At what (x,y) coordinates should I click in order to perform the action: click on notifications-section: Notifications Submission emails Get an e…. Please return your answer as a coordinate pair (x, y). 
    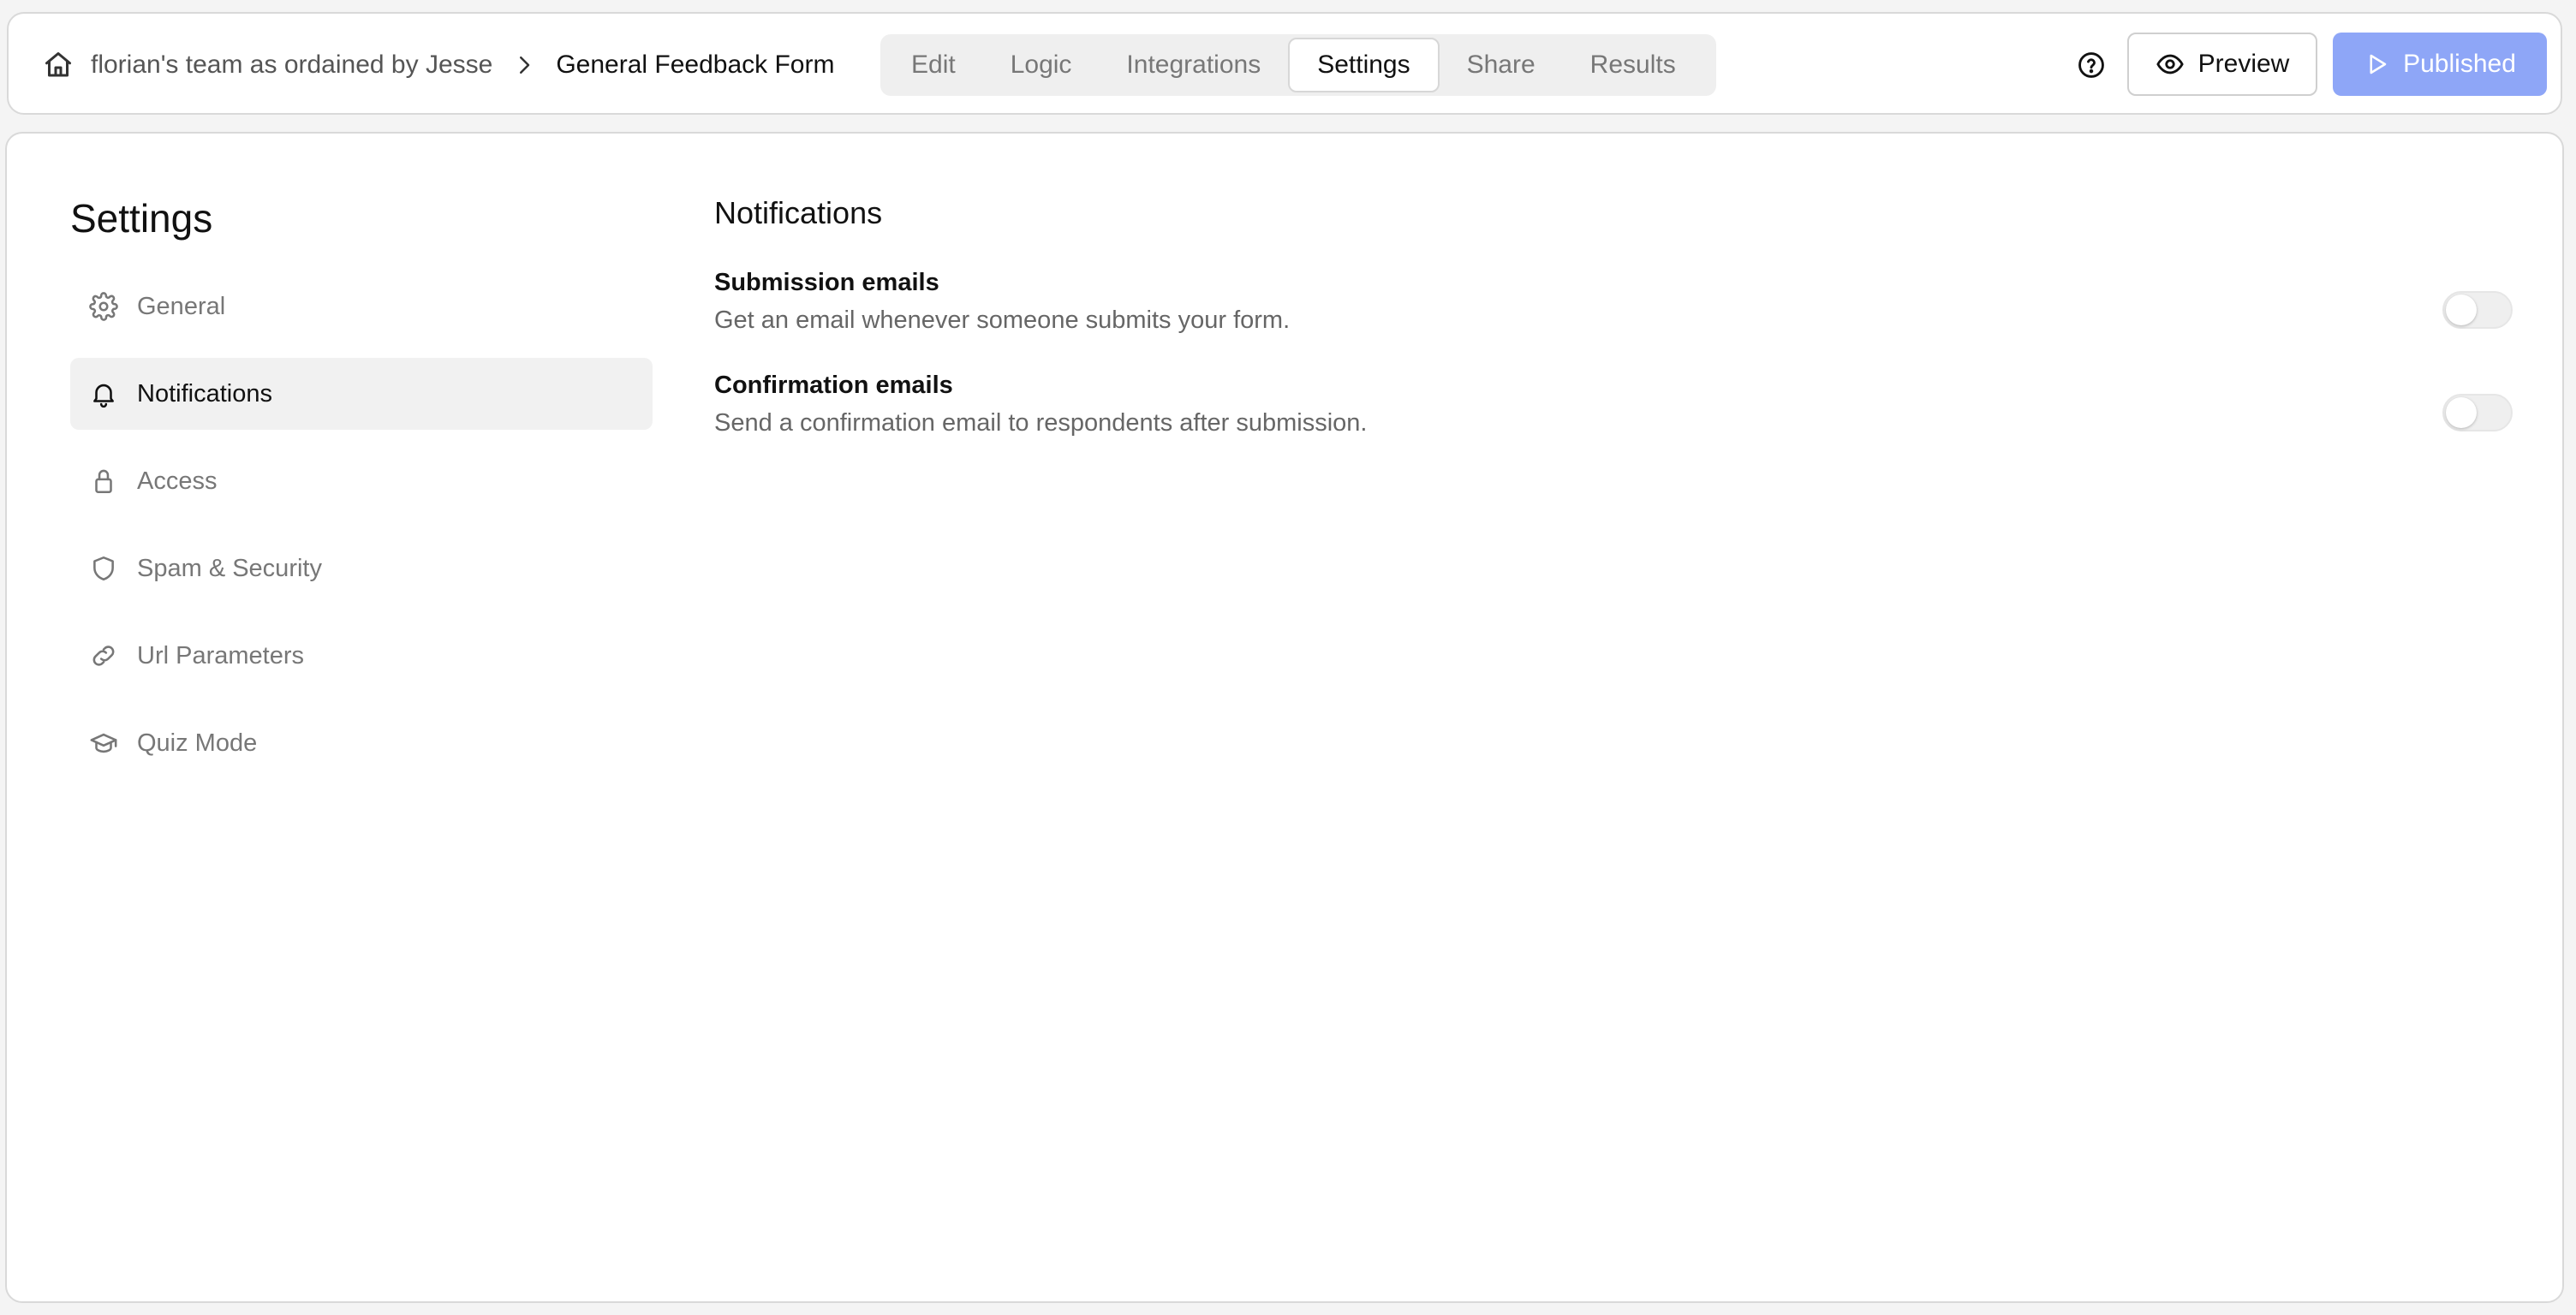
    Looking at the image, I should click on (1613, 316).